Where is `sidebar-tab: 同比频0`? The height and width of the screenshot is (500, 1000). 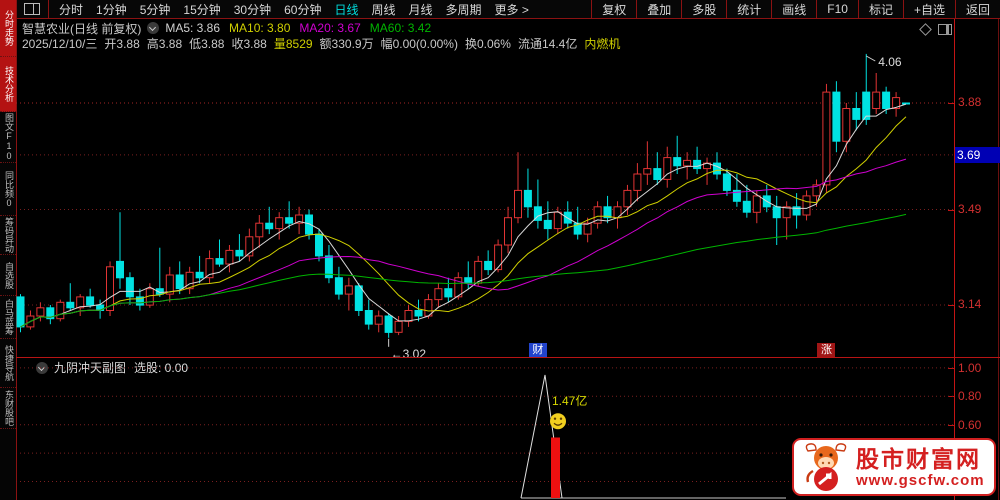 sidebar-tab: 同比频0 is located at coordinates (8, 189).